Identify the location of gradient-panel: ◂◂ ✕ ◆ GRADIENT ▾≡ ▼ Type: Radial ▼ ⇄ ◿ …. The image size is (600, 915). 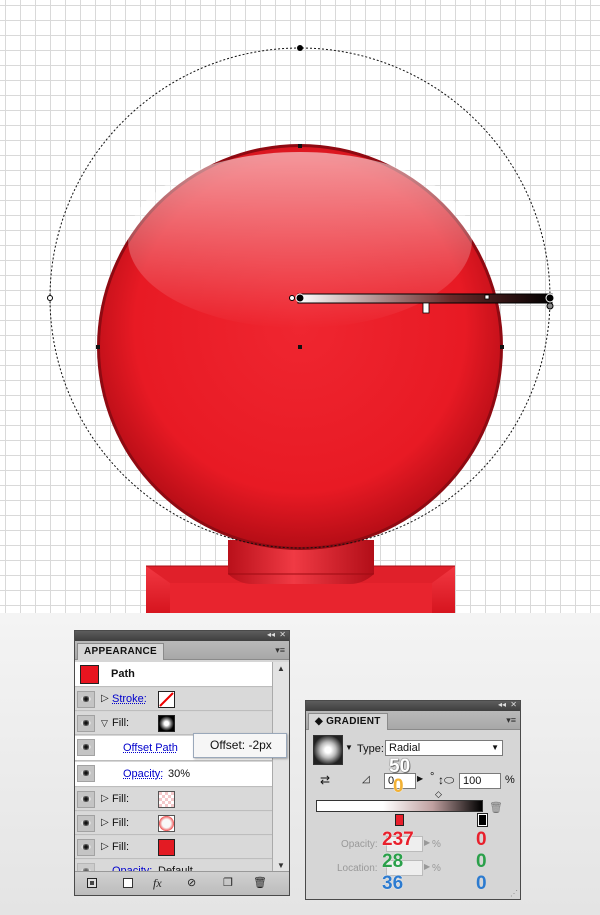
(413, 800).